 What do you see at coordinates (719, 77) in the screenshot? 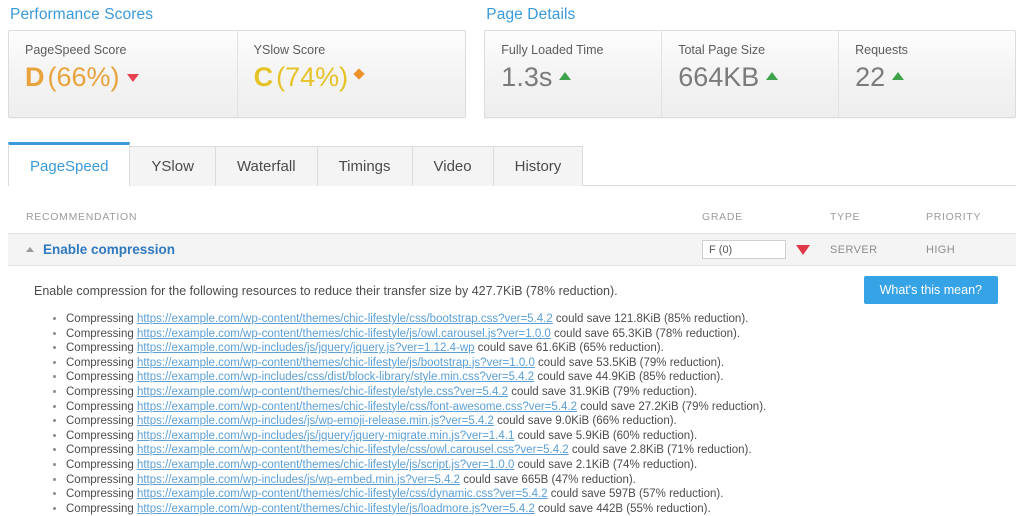
I see `total-page-size-value: 664KB` at bounding box center [719, 77].